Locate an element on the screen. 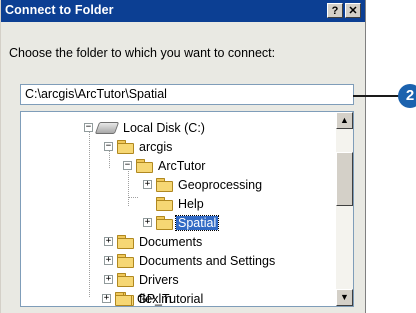 The height and width of the screenshot is (313, 416). tree-item-label: Documents is located at coordinates (171, 241).